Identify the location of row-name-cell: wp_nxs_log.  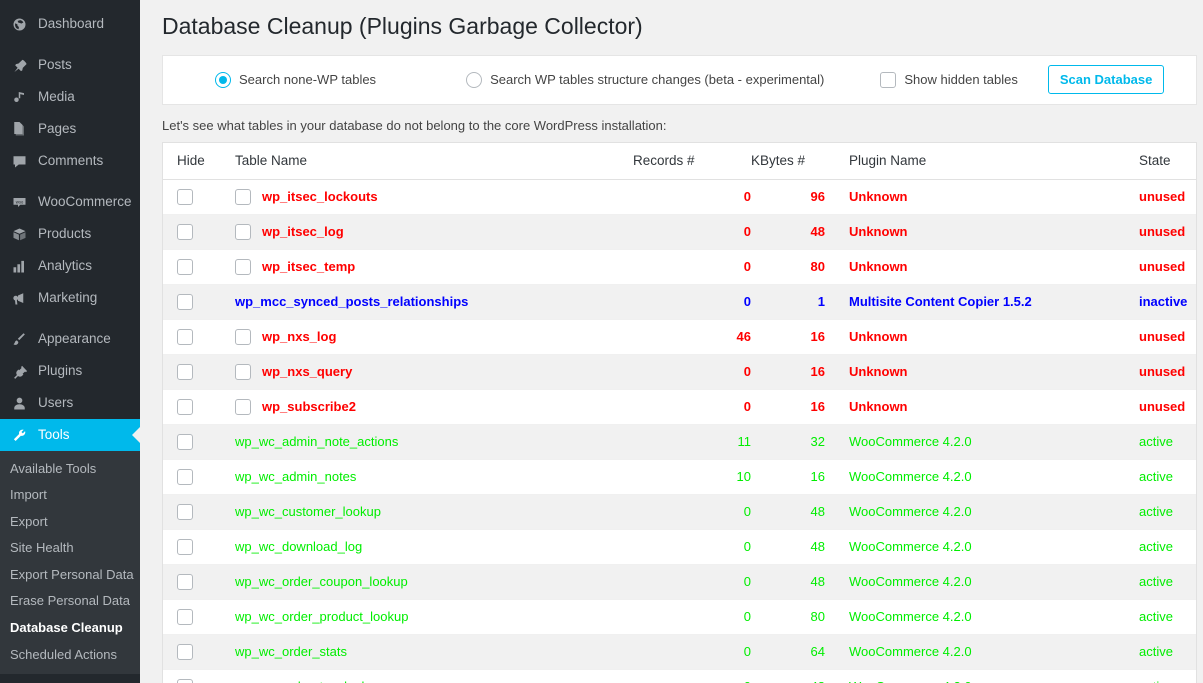
(434, 337).